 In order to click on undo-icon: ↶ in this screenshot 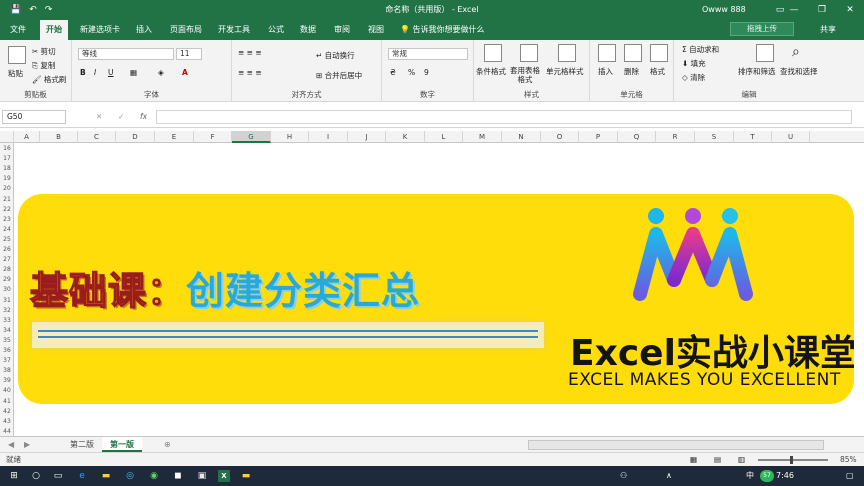, I will do `click(33, 10)`.